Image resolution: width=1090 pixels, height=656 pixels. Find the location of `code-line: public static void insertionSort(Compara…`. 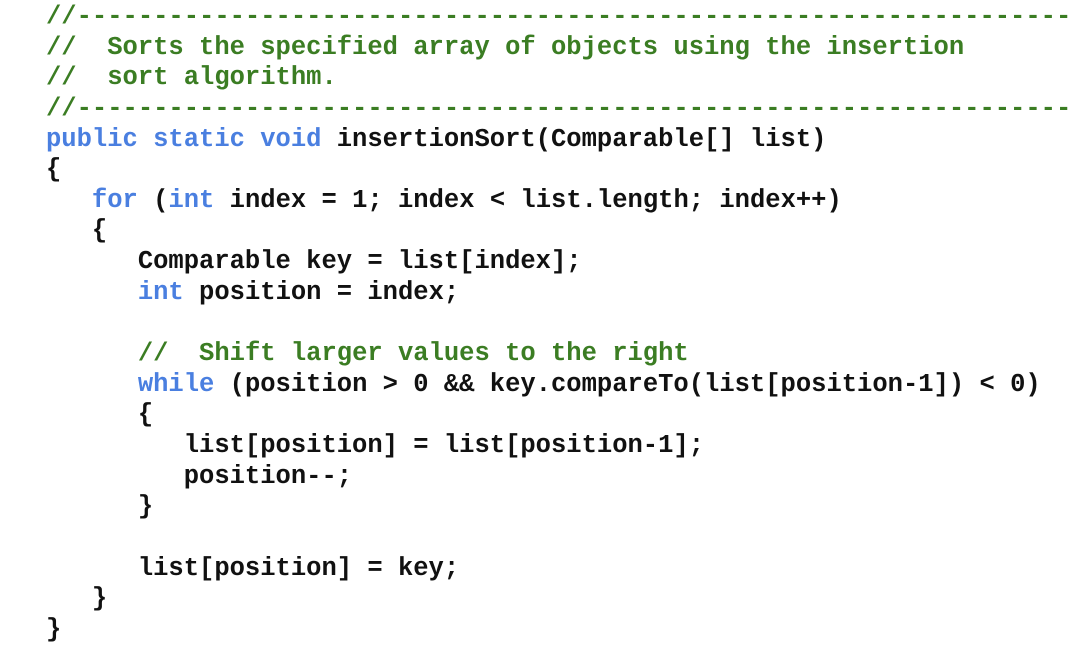

code-line: public static void insertionSort(Compara… is located at coordinates (558, 140).